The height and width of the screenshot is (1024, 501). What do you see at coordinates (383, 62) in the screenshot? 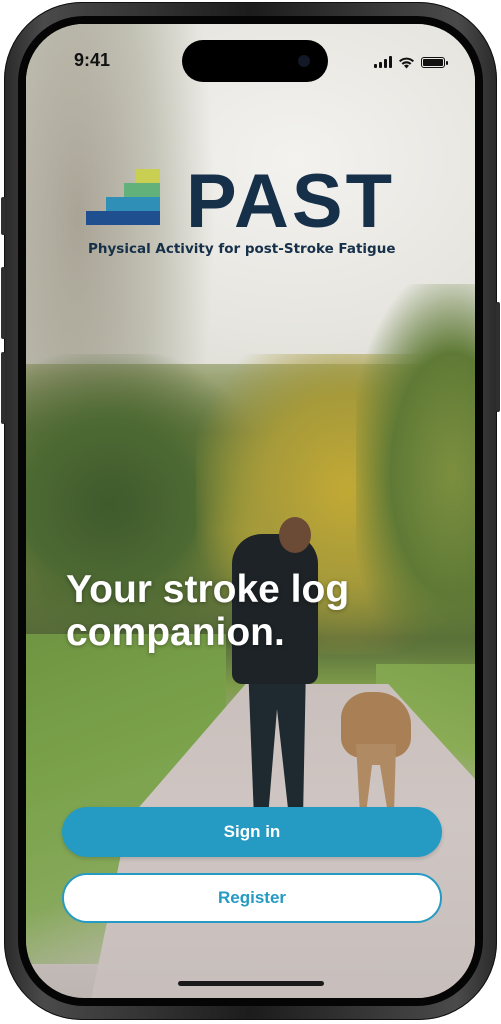
I see `cellular-signal-icon` at bounding box center [383, 62].